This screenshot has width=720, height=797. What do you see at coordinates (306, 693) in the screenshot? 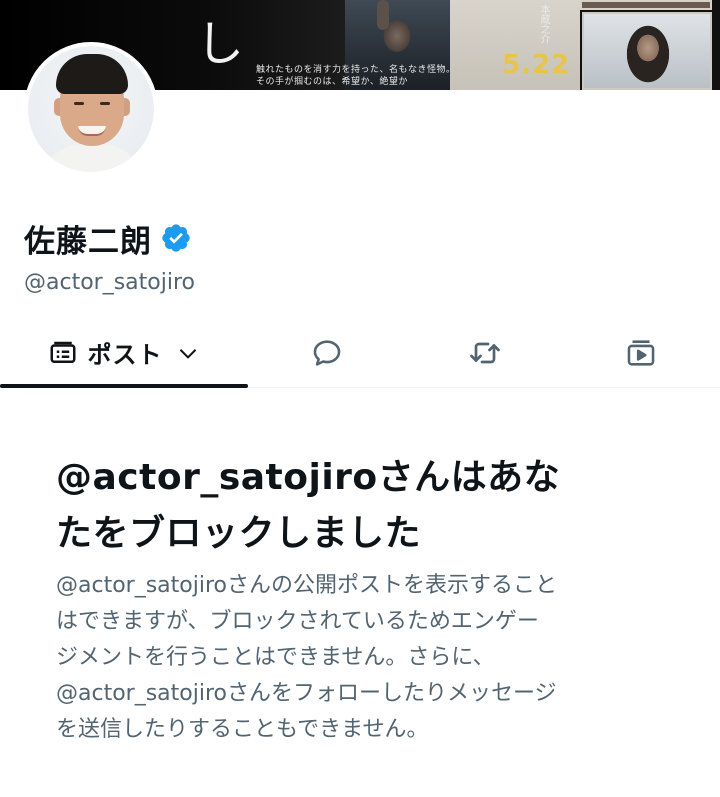
I see `blocked-description-line: @actor_satojiroさんをフォローしたりメッセージ` at bounding box center [306, 693].